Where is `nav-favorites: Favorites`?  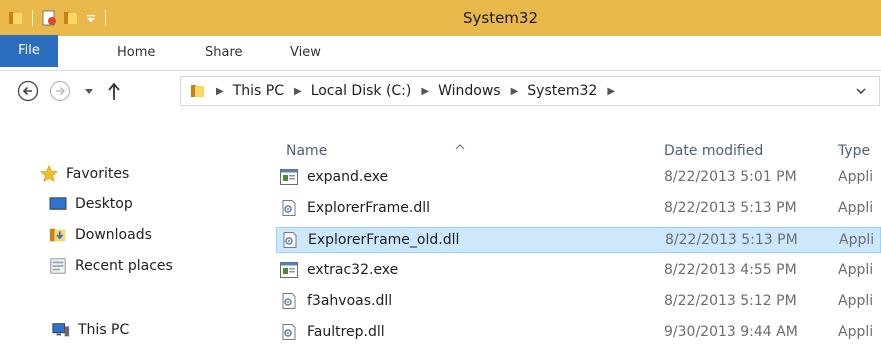 nav-favorites: Favorites is located at coordinates (84, 174).